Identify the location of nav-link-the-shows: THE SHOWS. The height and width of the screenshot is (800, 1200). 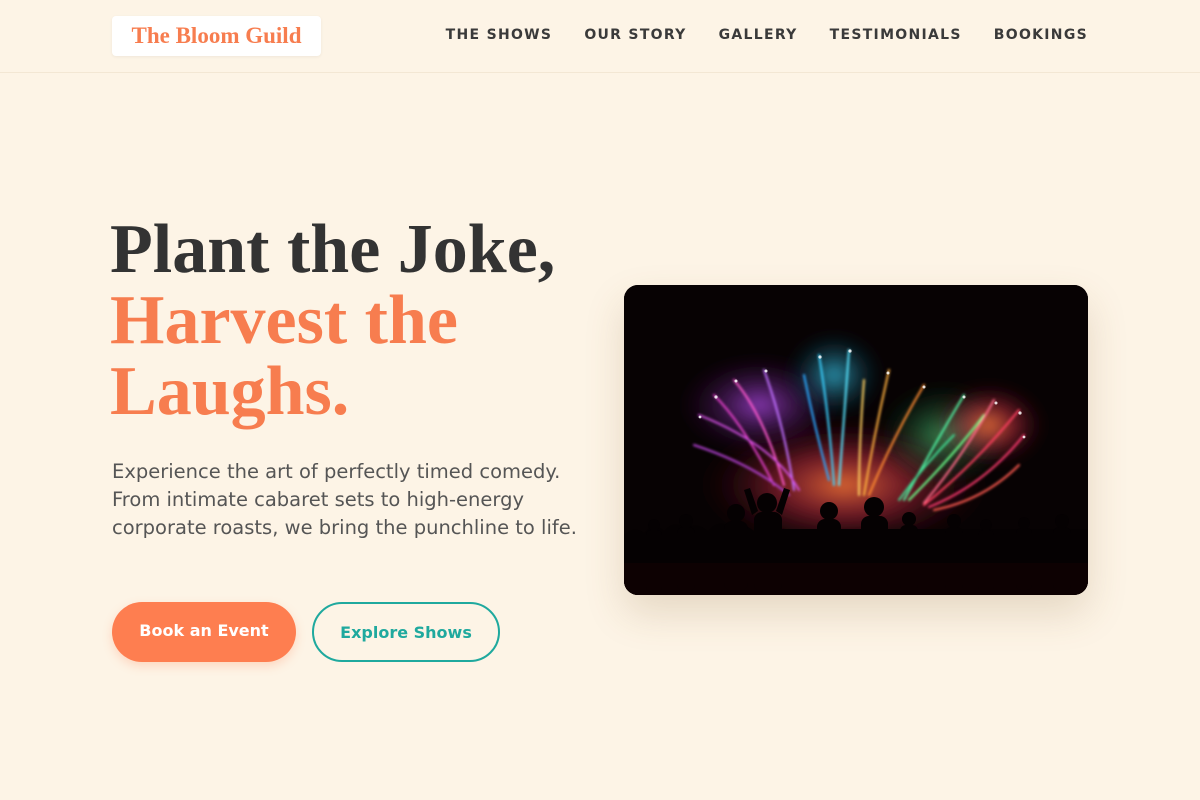
(499, 35).